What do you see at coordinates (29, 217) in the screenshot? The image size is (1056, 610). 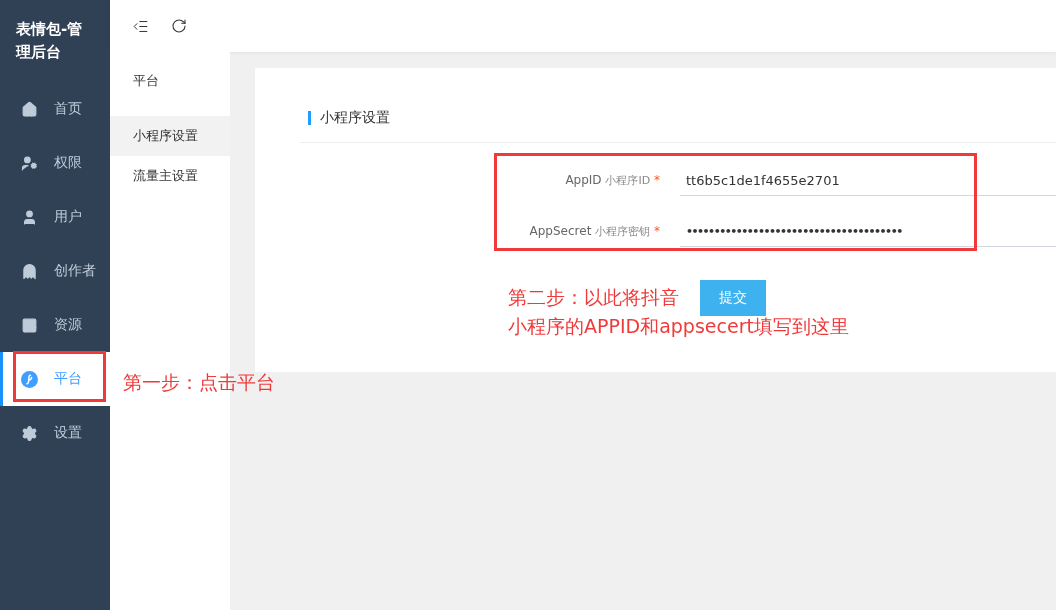 I see `user-icon` at bounding box center [29, 217].